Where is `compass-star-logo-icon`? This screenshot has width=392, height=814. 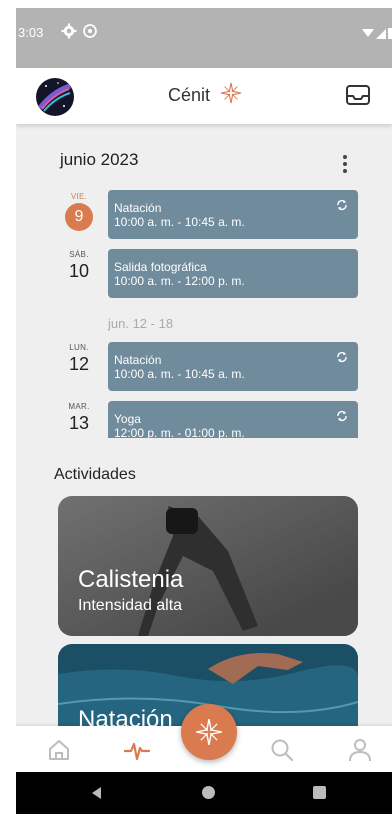 compass-star-logo-icon is located at coordinates (231, 93).